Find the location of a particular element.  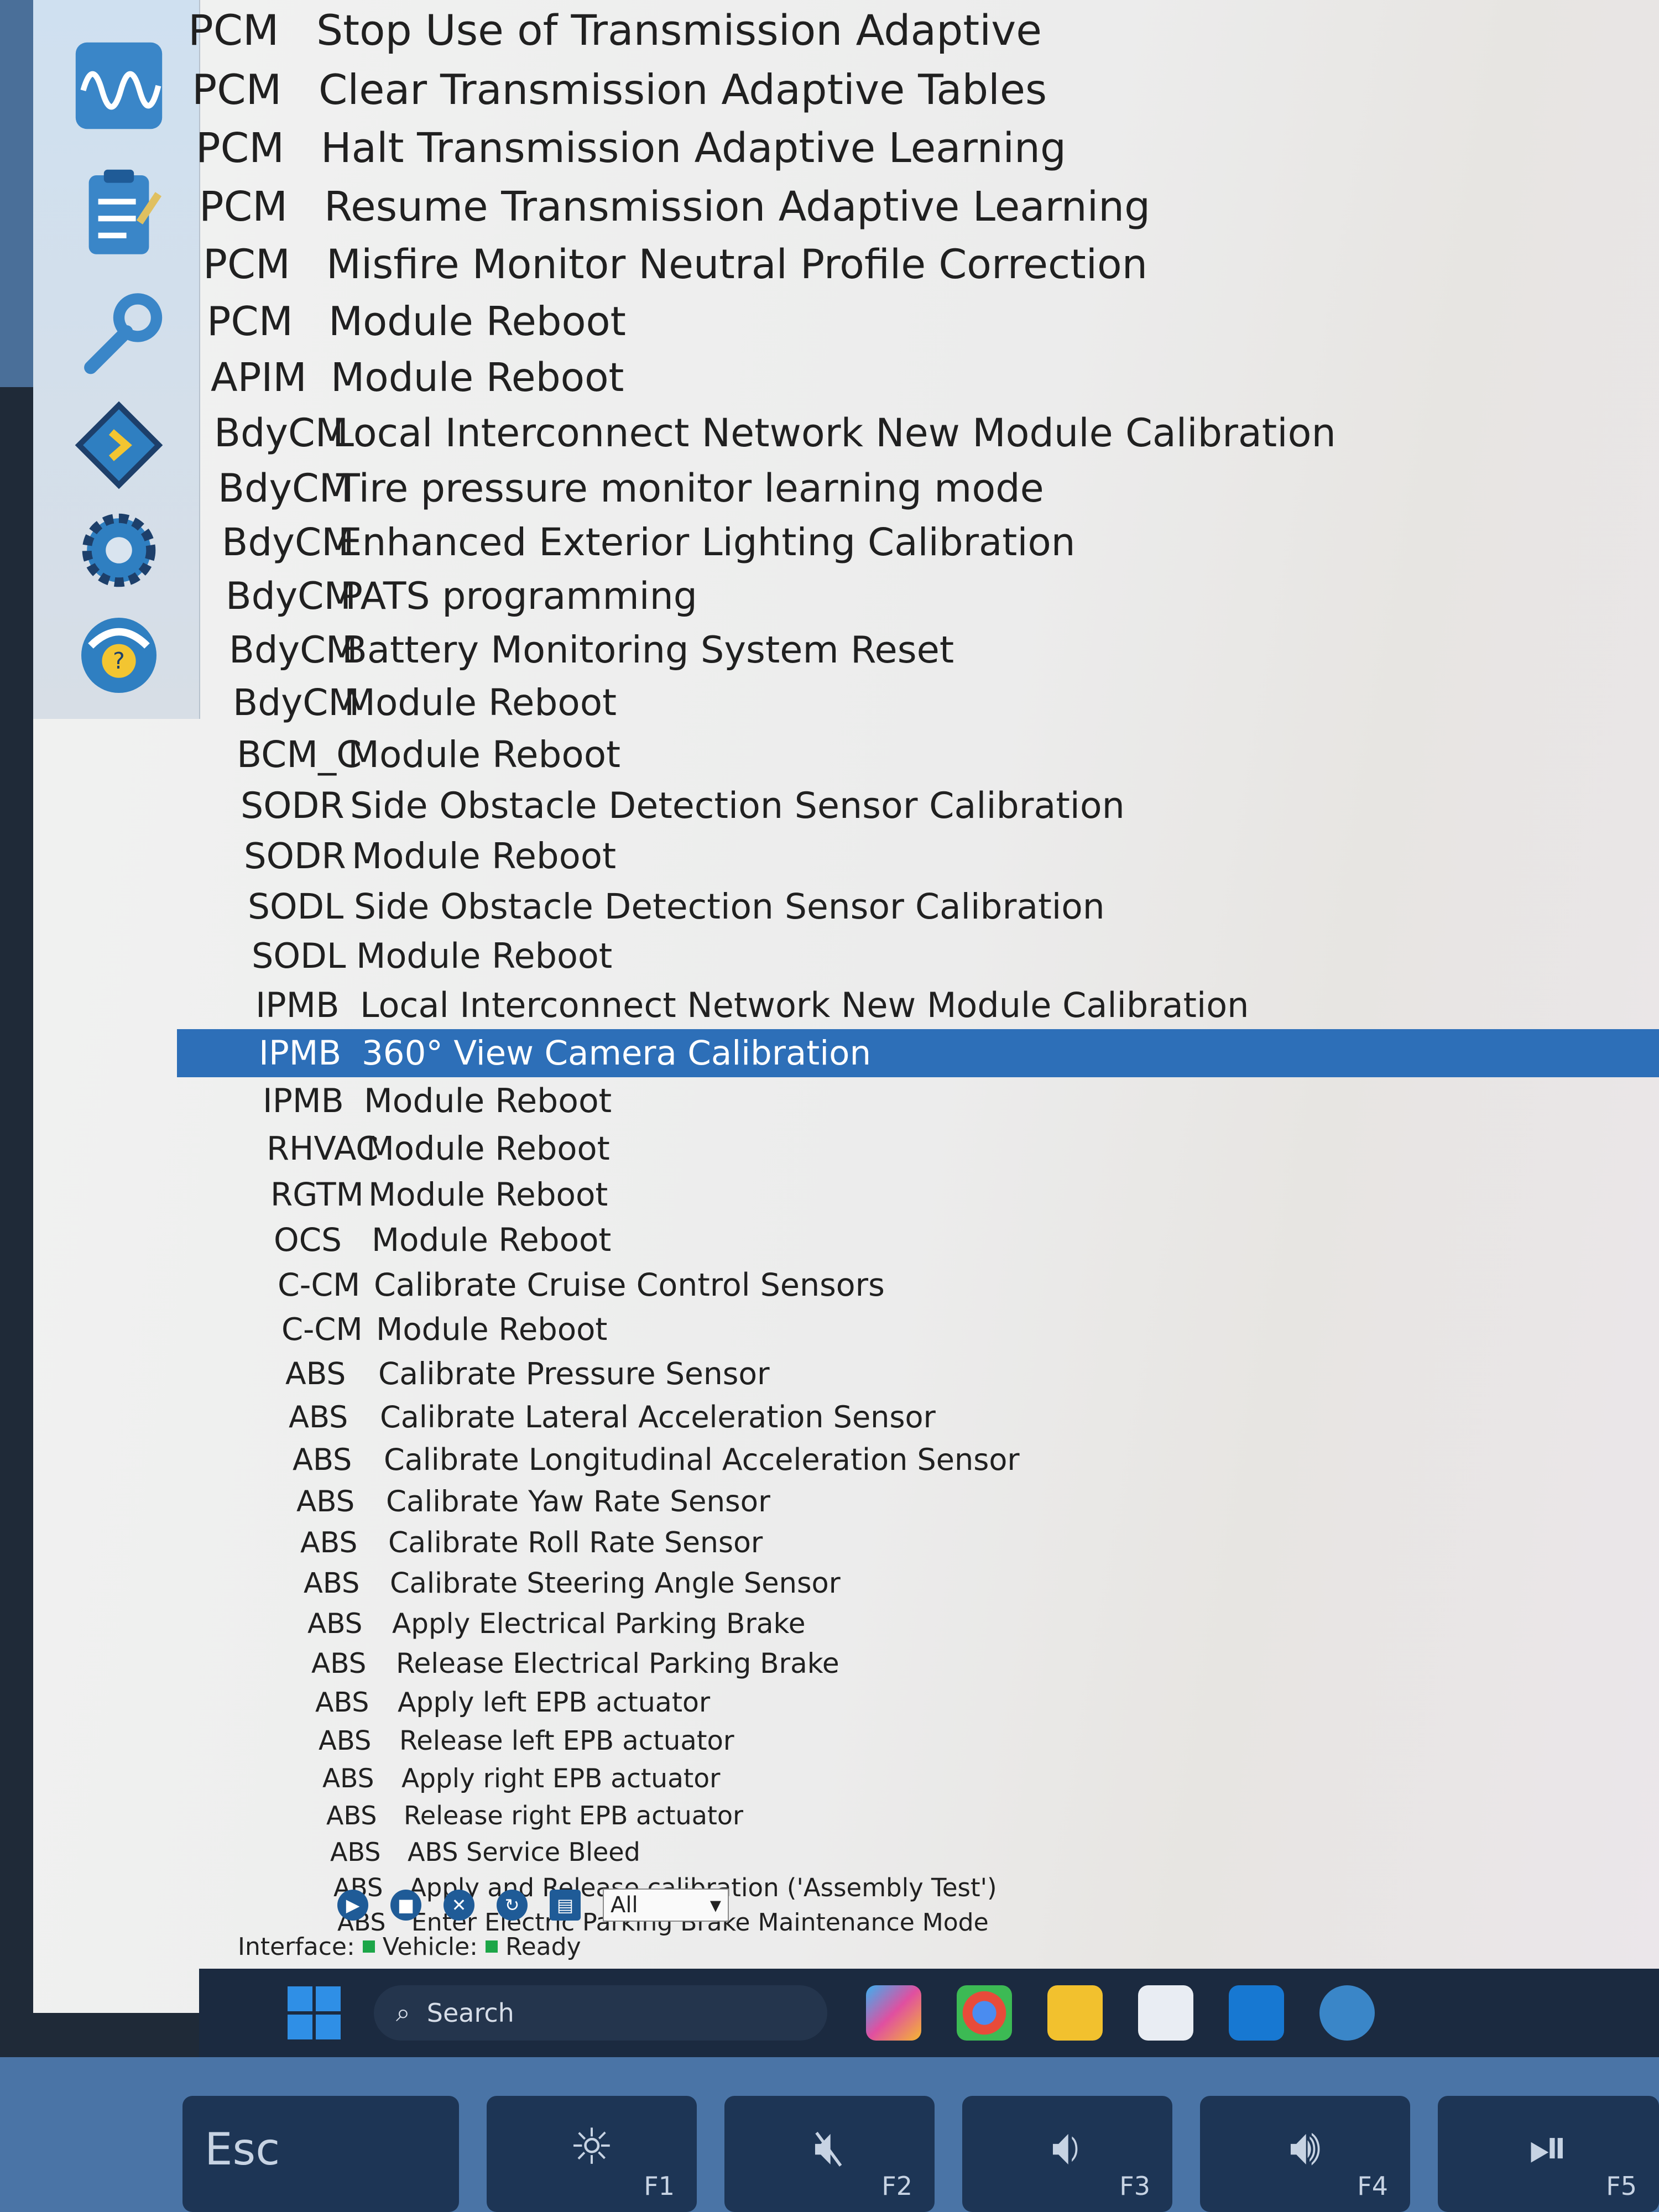

list-item: PCM Clear Transmission Adaptive Tables is located at coordinates (918, 89).